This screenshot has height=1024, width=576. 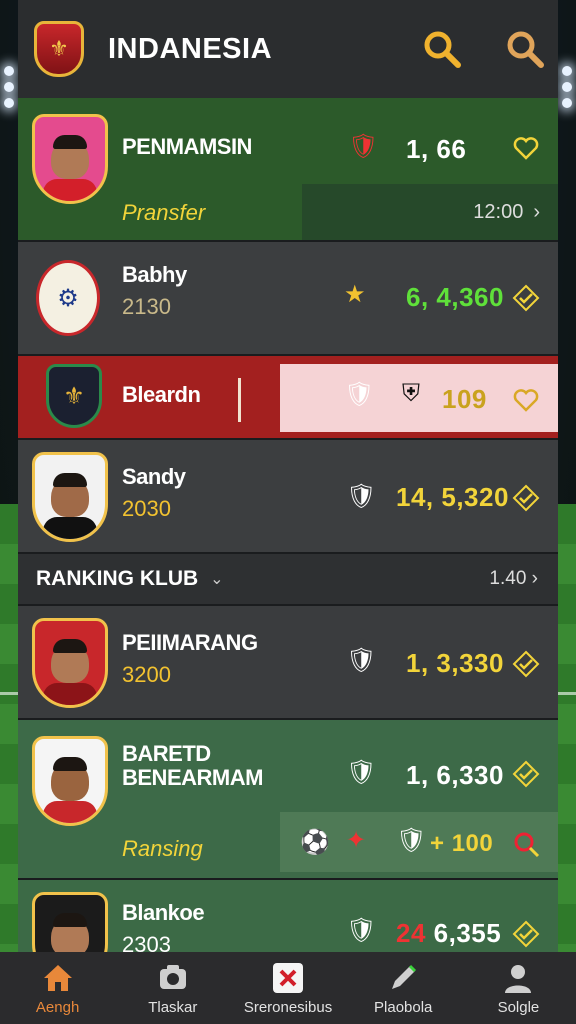 What do you see at coordinates (216, 579) in the screenshot?
I see `chevron-down-icon: ⌄` at bounding box center [216, 579].